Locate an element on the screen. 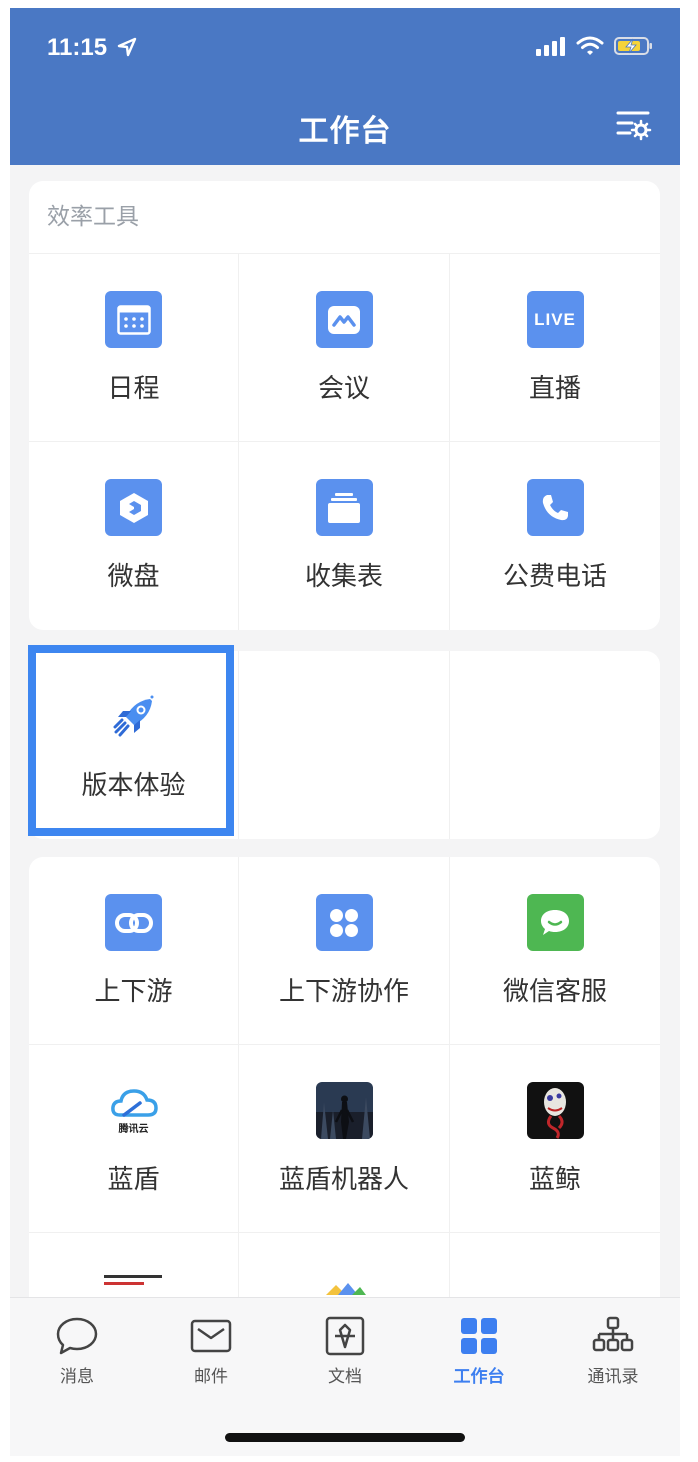 This screenshot has height=1462, width=698. app-lanshield-robot: 蓝盾机器人 is located at coordinates (344, 1139).